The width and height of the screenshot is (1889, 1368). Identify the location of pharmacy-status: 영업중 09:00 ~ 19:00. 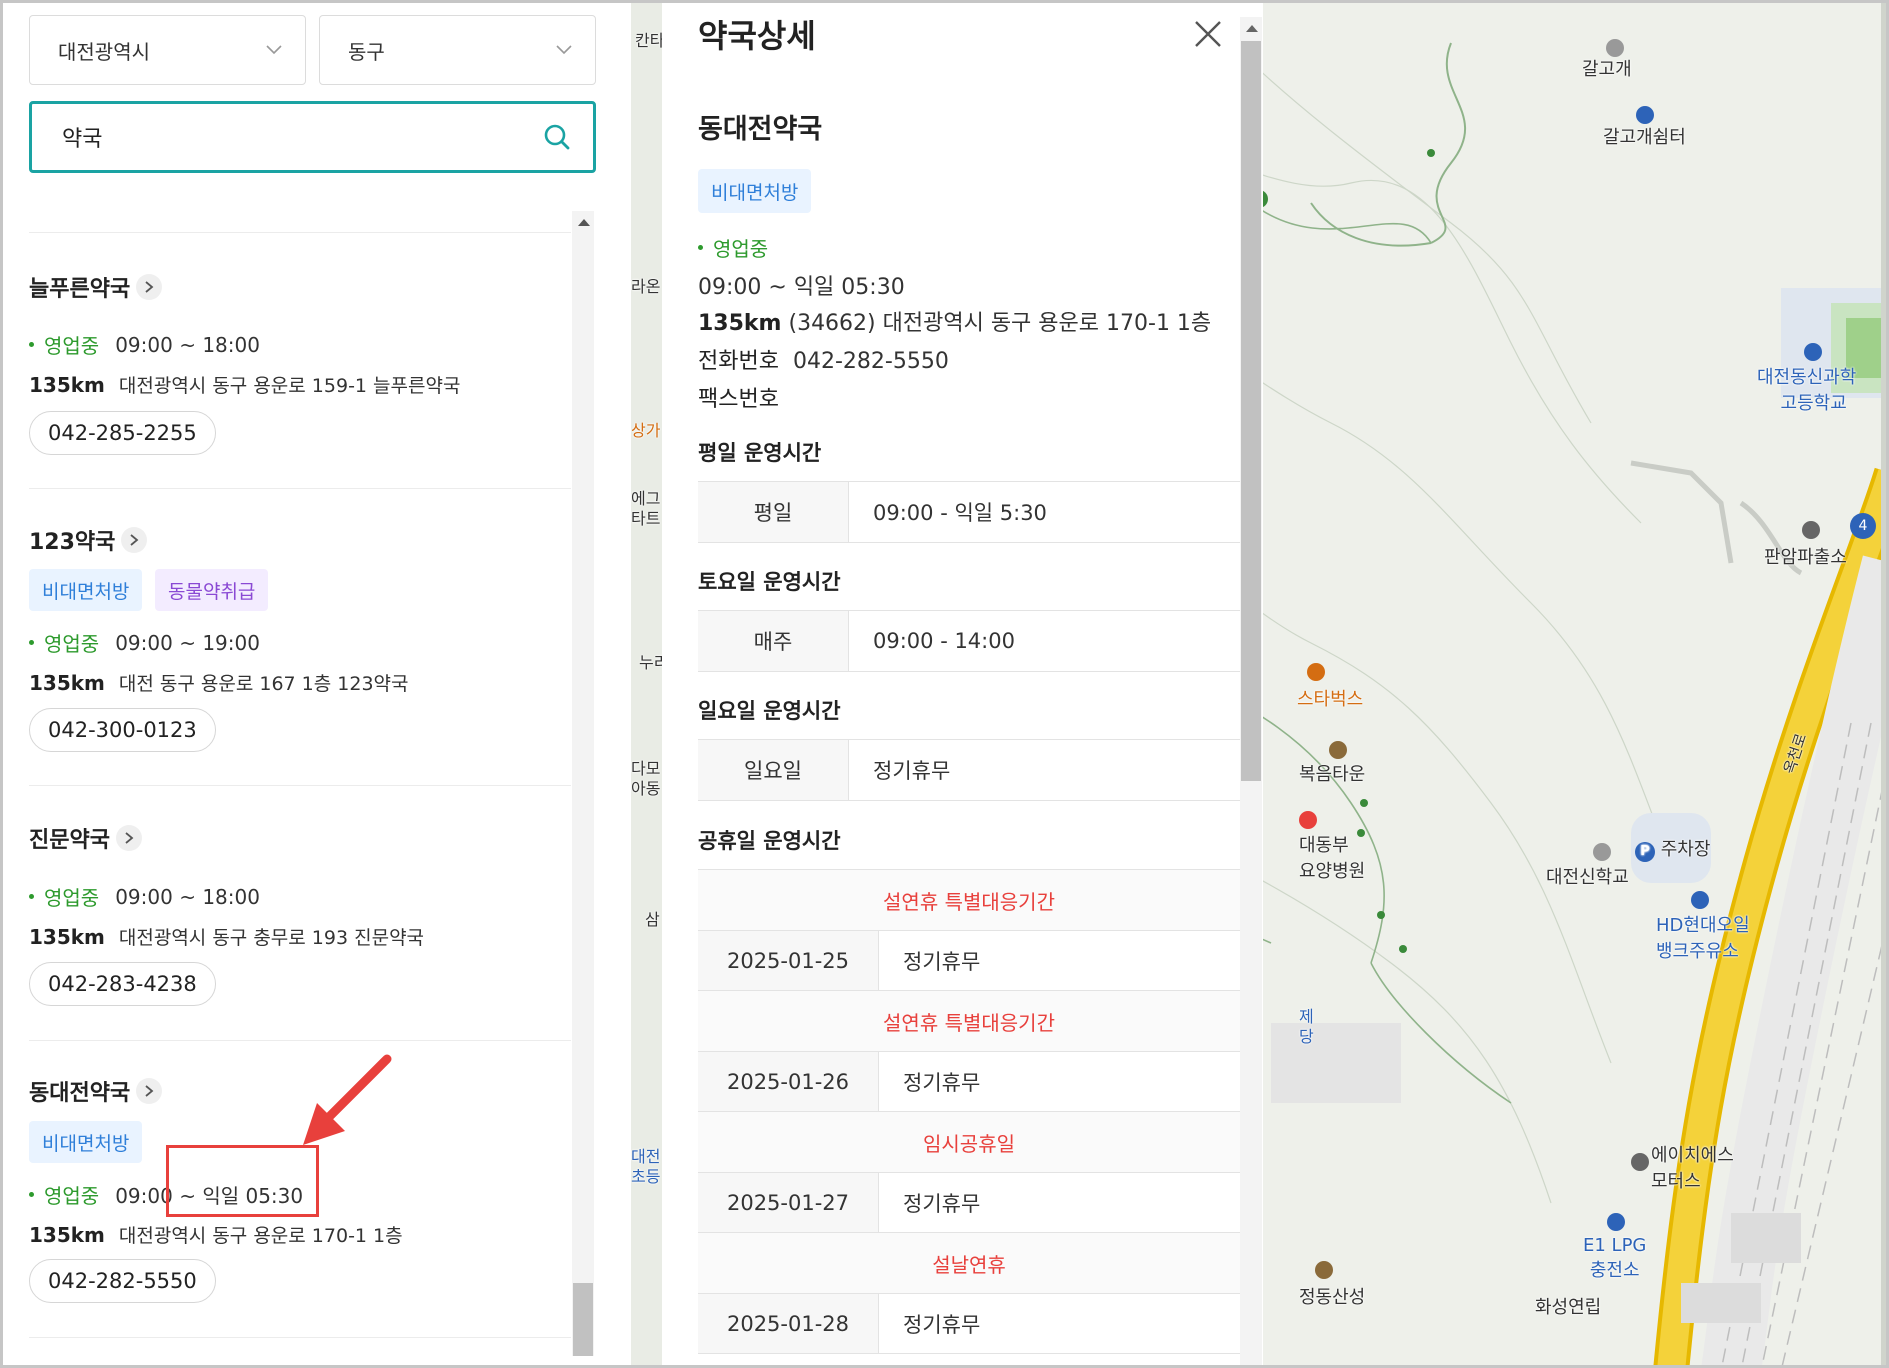
(144, 642).